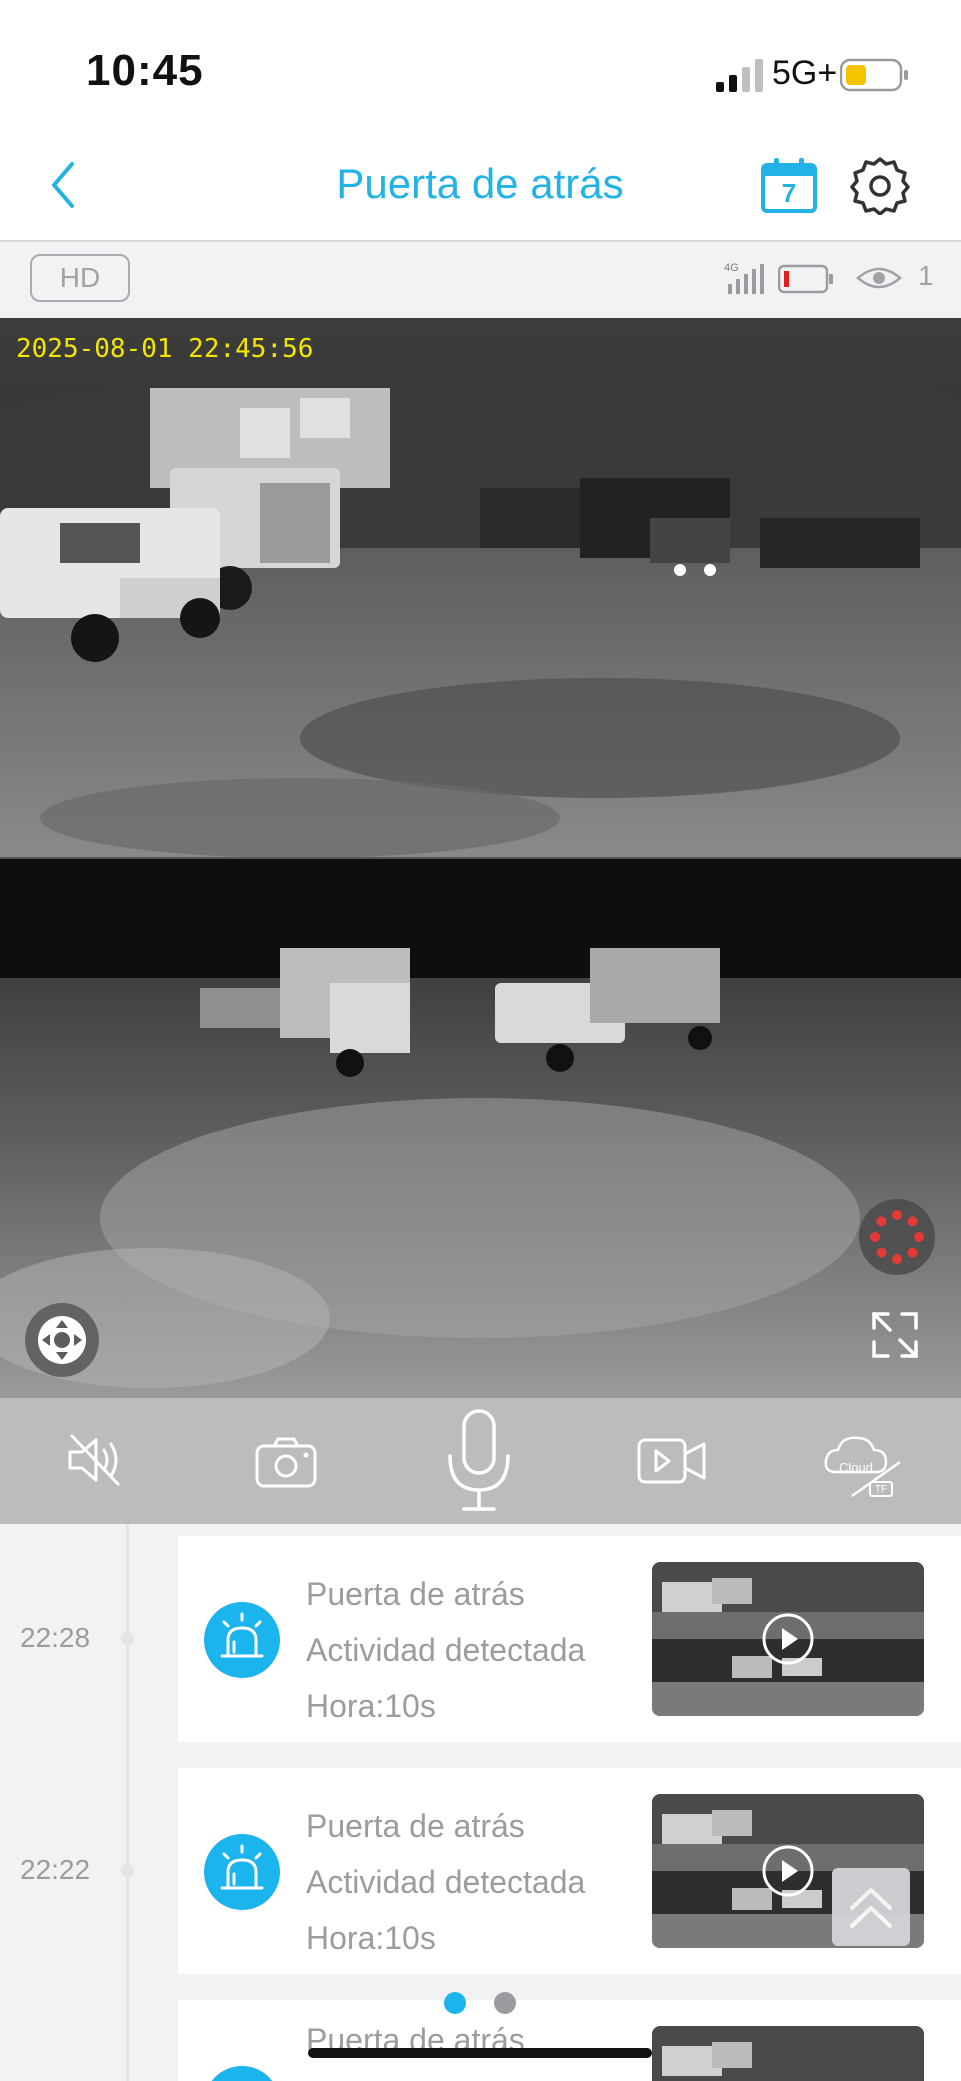 The image size is (961, 2081). Describe the element at coordinates (805, 73) in the screenshot. I see `network-type: 5G+` at that location.